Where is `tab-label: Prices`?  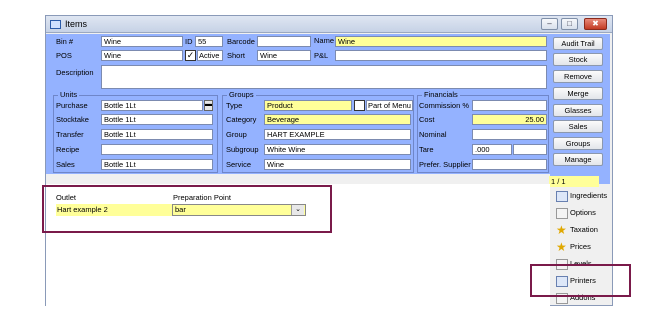 tab-label: Prices is located at coordinates (580, 246).